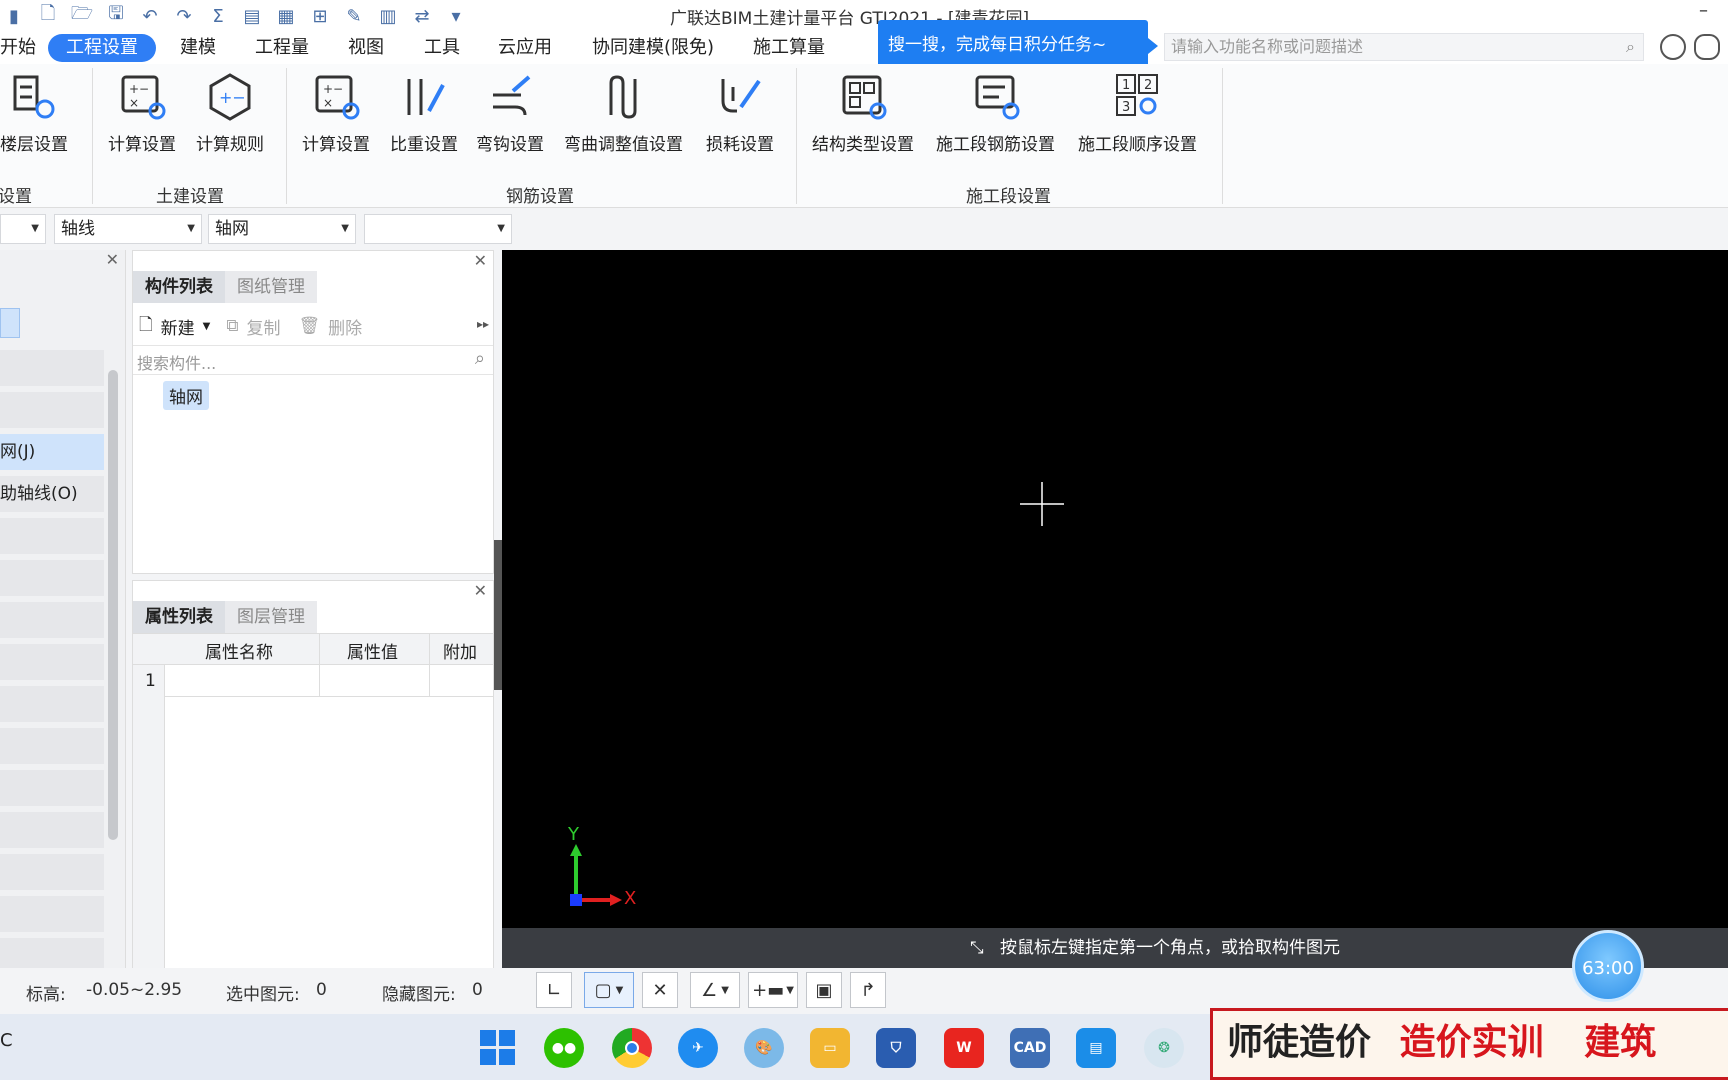  What do you see at coordinates (34, 111) in the screenshot?
I see `floor-settings-button: 楼层设置` at bounding box center [34, 111].